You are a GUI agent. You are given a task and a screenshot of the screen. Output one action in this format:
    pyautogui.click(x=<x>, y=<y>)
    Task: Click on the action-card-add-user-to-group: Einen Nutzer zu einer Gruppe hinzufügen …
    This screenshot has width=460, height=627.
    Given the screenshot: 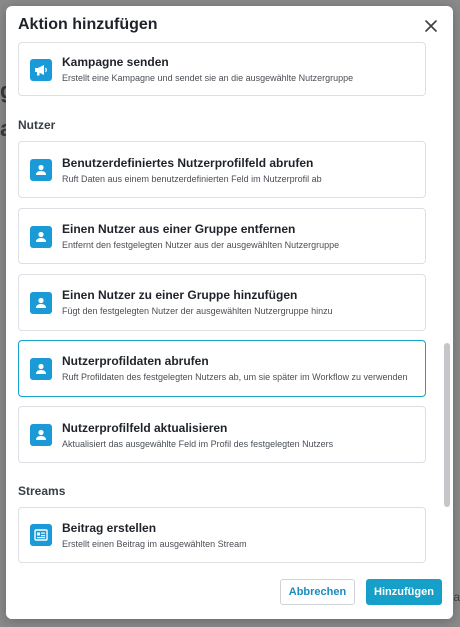 What is the action you would take?
    pyautogui.click(x=222, y=302)
    